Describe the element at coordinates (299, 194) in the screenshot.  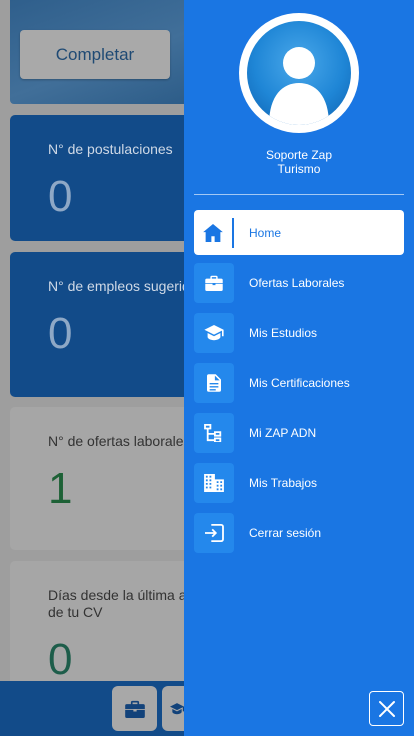
I see `drawer-divider` at that location.